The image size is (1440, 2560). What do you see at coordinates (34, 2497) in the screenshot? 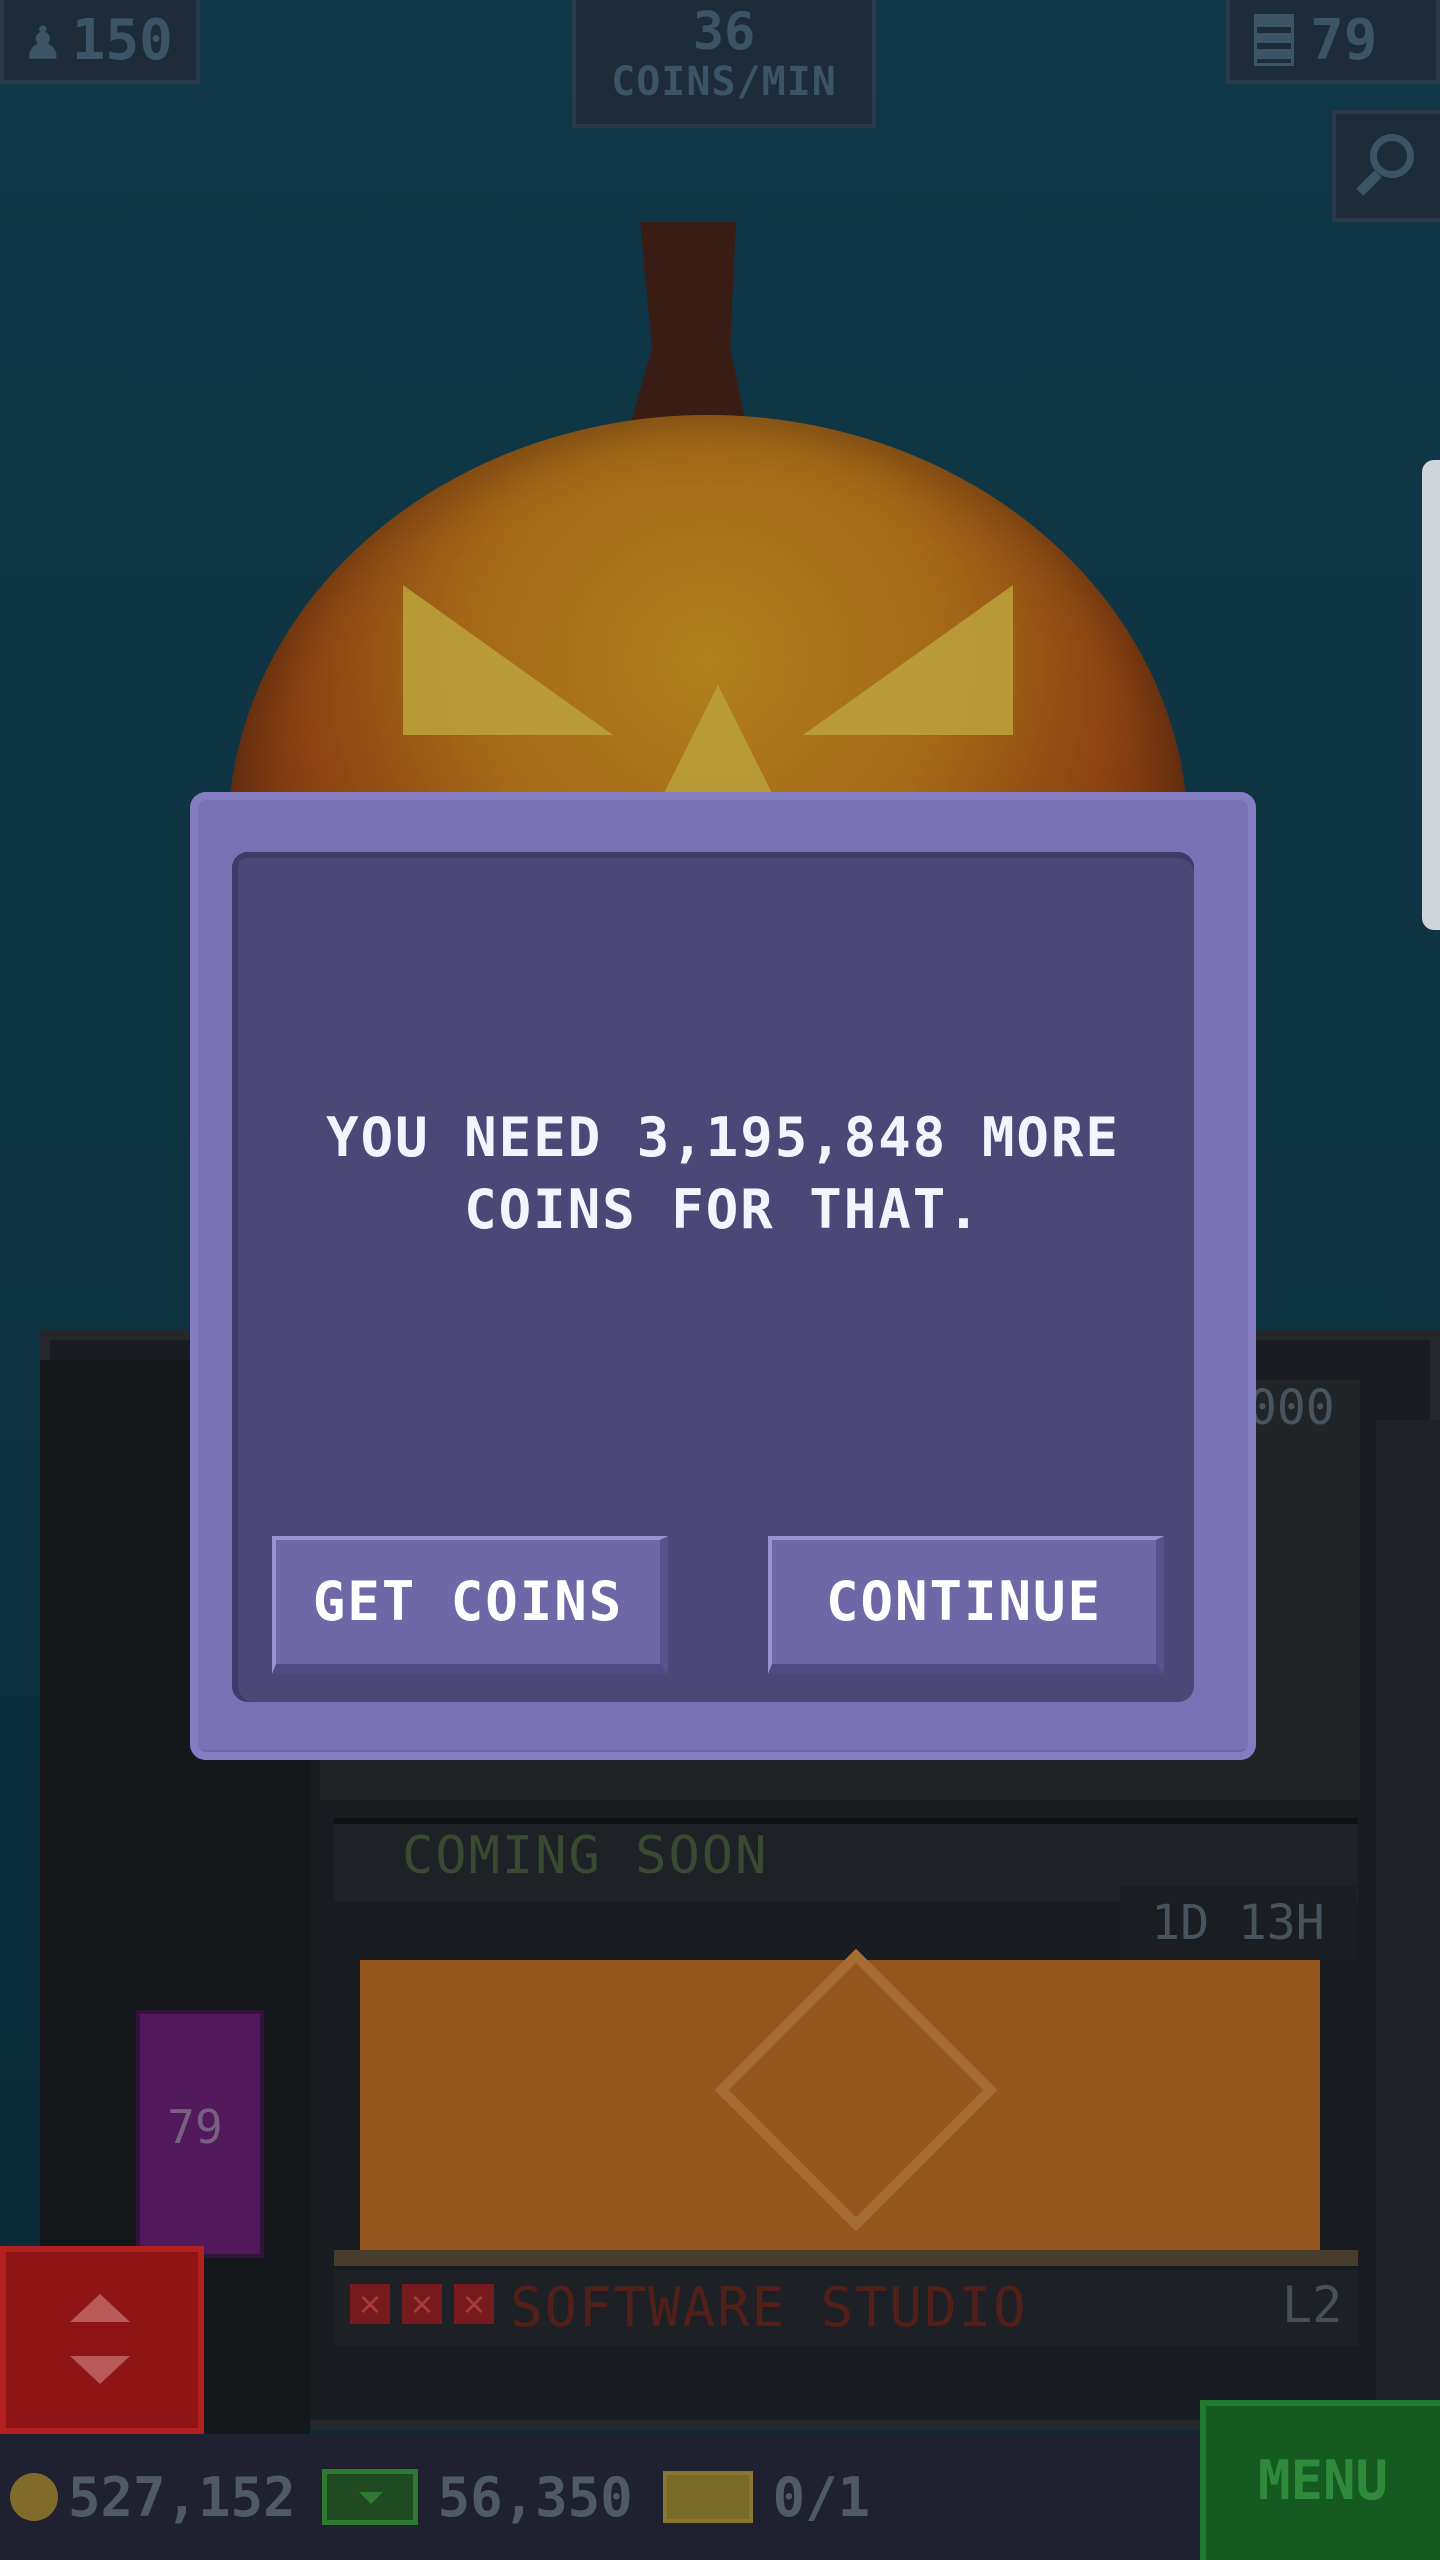
I see `coin-icon` at bounding box center [34, 2497].